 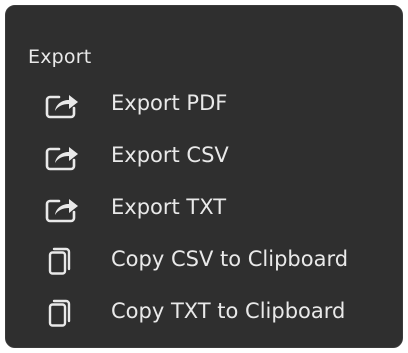 What do you see at coordinates (228, 311) in the screenshot?
I see `copy-txt-label: Copy TXT to Clipboard` at bounding box center [228, 311].